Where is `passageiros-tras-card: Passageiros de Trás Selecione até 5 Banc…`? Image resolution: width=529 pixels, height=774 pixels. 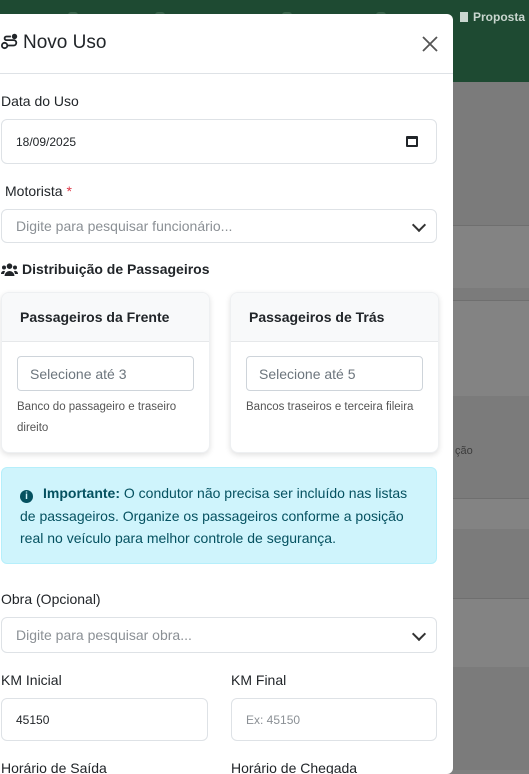
passageiros-tras-card: Passageiros de Trás Selecione até 5 Banc… is located at coordinates (334, 372).